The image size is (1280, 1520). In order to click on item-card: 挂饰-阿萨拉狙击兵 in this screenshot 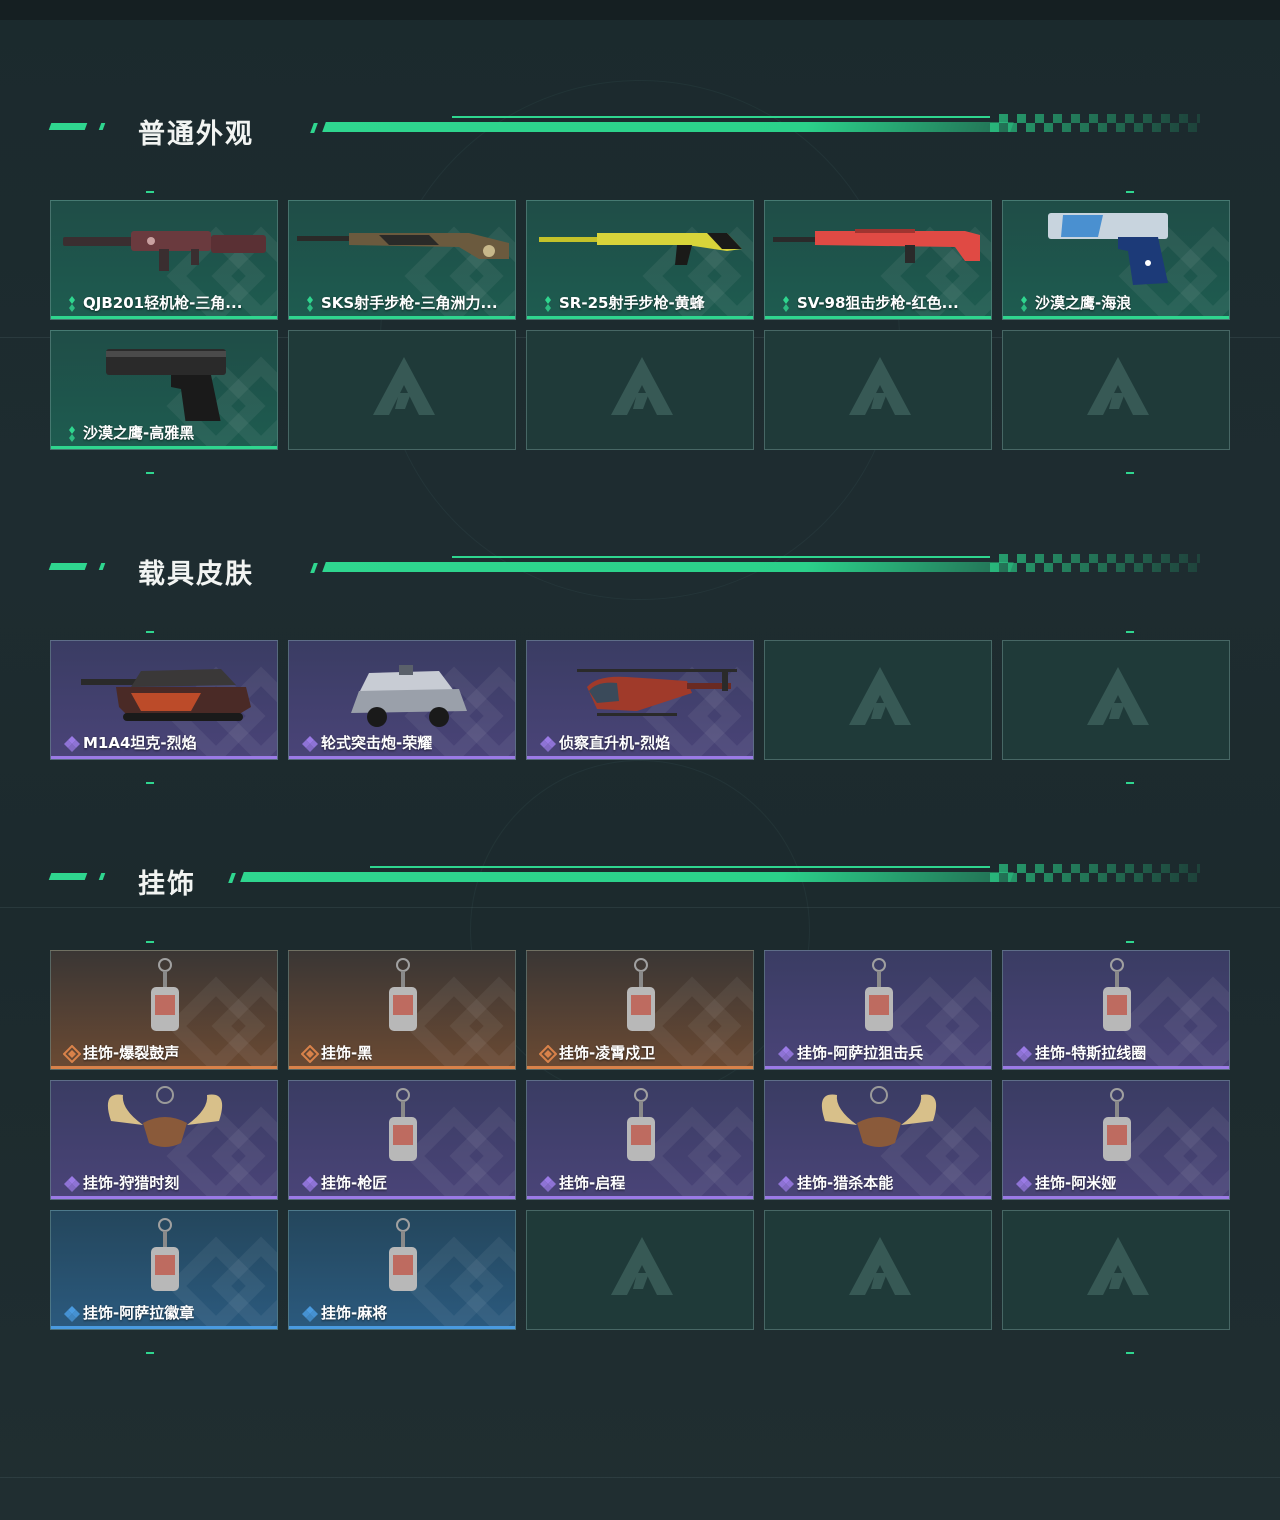, I will do `click(878, 1010)`.